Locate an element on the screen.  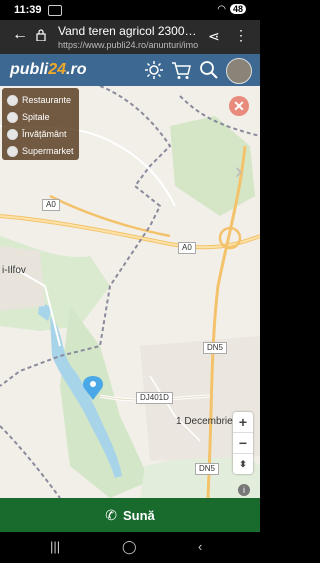
lock-icon is located at coordinates (41, 35).